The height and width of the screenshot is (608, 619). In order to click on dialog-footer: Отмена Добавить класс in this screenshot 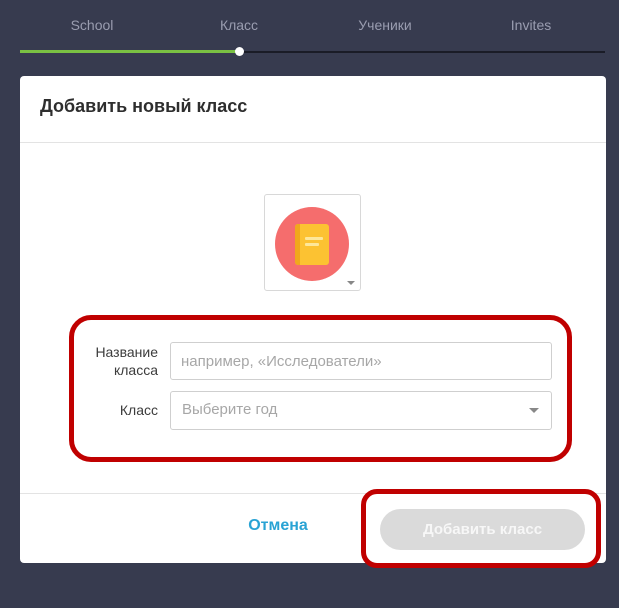, I will do `click(313, 528)`.